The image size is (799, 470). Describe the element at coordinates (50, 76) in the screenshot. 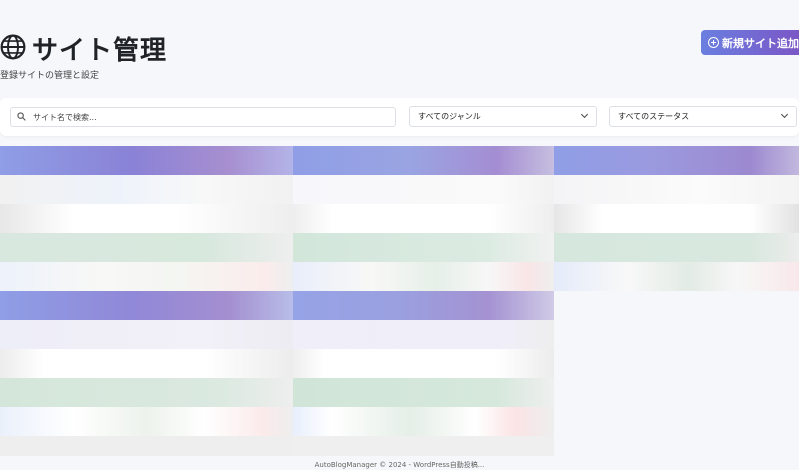

I see `page-subtitle: 登録サイトの管理と設定` at that location.